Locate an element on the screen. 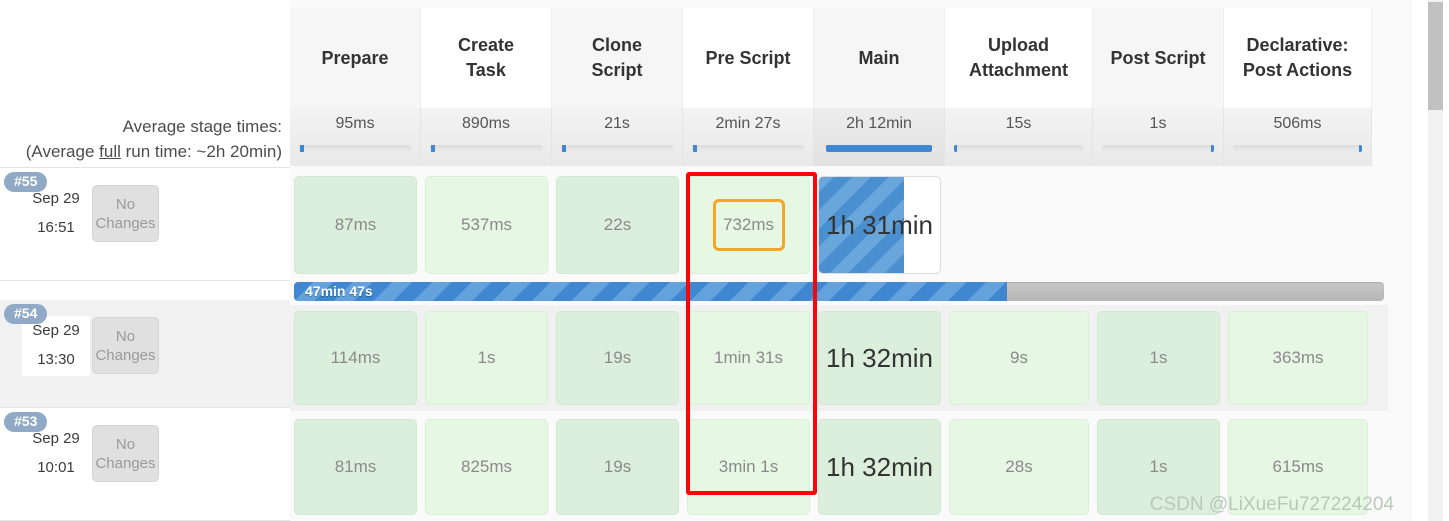 This screenshot has width=1449, height=521. average-cell-pre-script: 2min 27s is located at coordinates (748, 137).